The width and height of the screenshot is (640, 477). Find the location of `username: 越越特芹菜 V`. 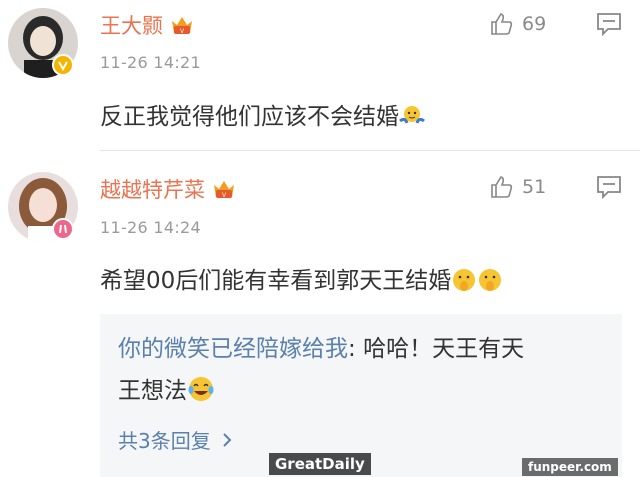

username: 越越特芹菜 V is located at coordinates (168, 189).